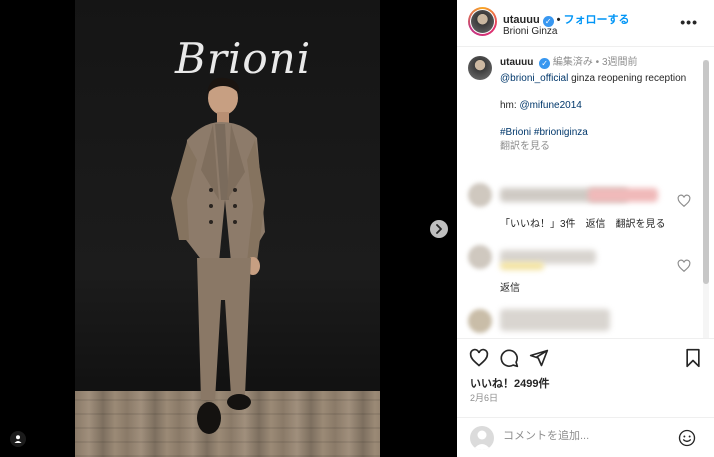 The width and height of the screenshot is (714, 457). Describe the element at coordinates (509, 383) in the screenshot. I see `likes-count: いいね！2499件` at that location.